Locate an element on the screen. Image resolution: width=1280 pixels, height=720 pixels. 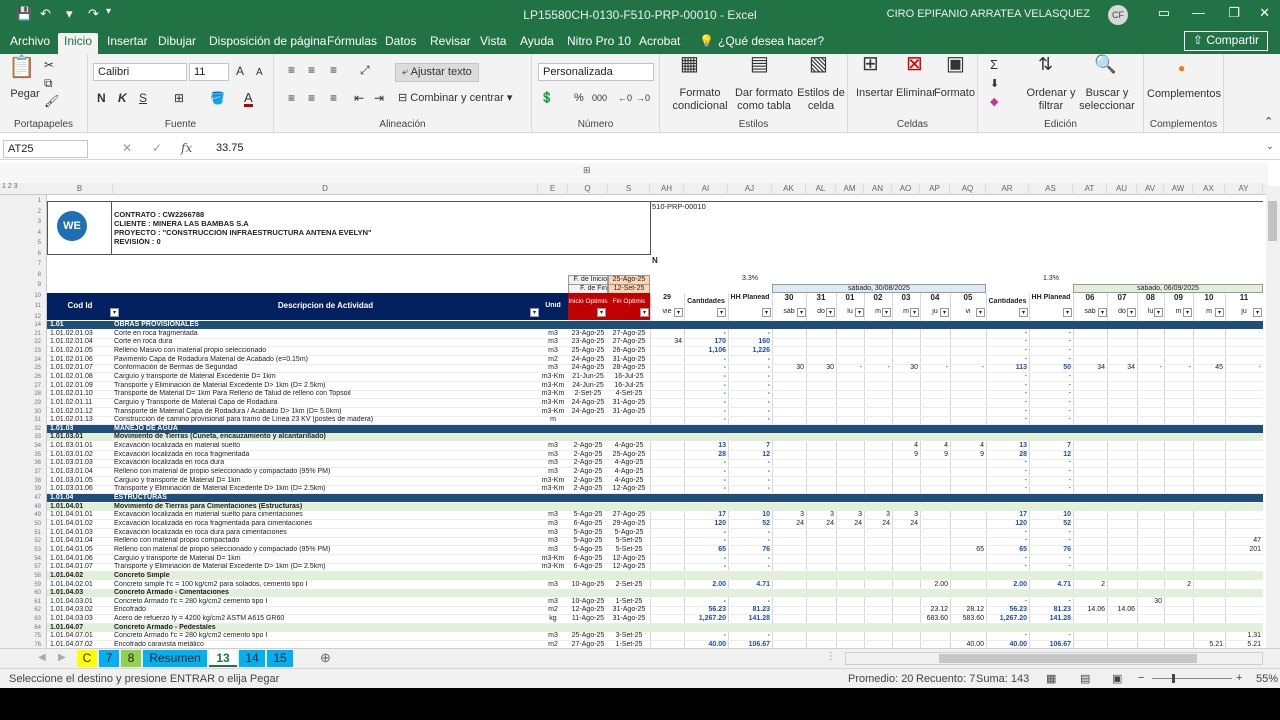
item-start: 24-Jun-25 is located at coordinates (588, 386).